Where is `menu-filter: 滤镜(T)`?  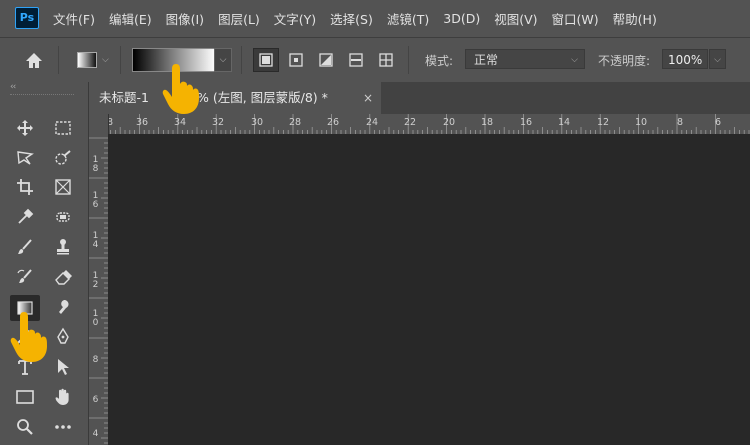
menu-filter: 滤镜(T) is located at coordinates (408, 18).